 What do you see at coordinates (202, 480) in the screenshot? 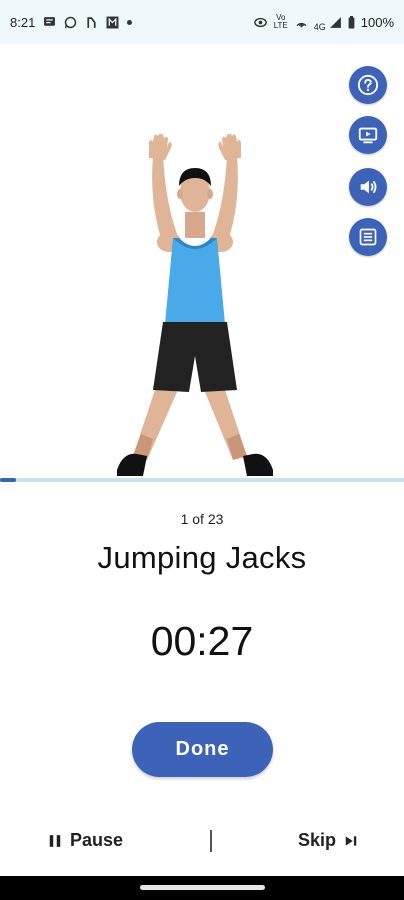
I see `workout-progress-bar` at bounding box center [202, 480].